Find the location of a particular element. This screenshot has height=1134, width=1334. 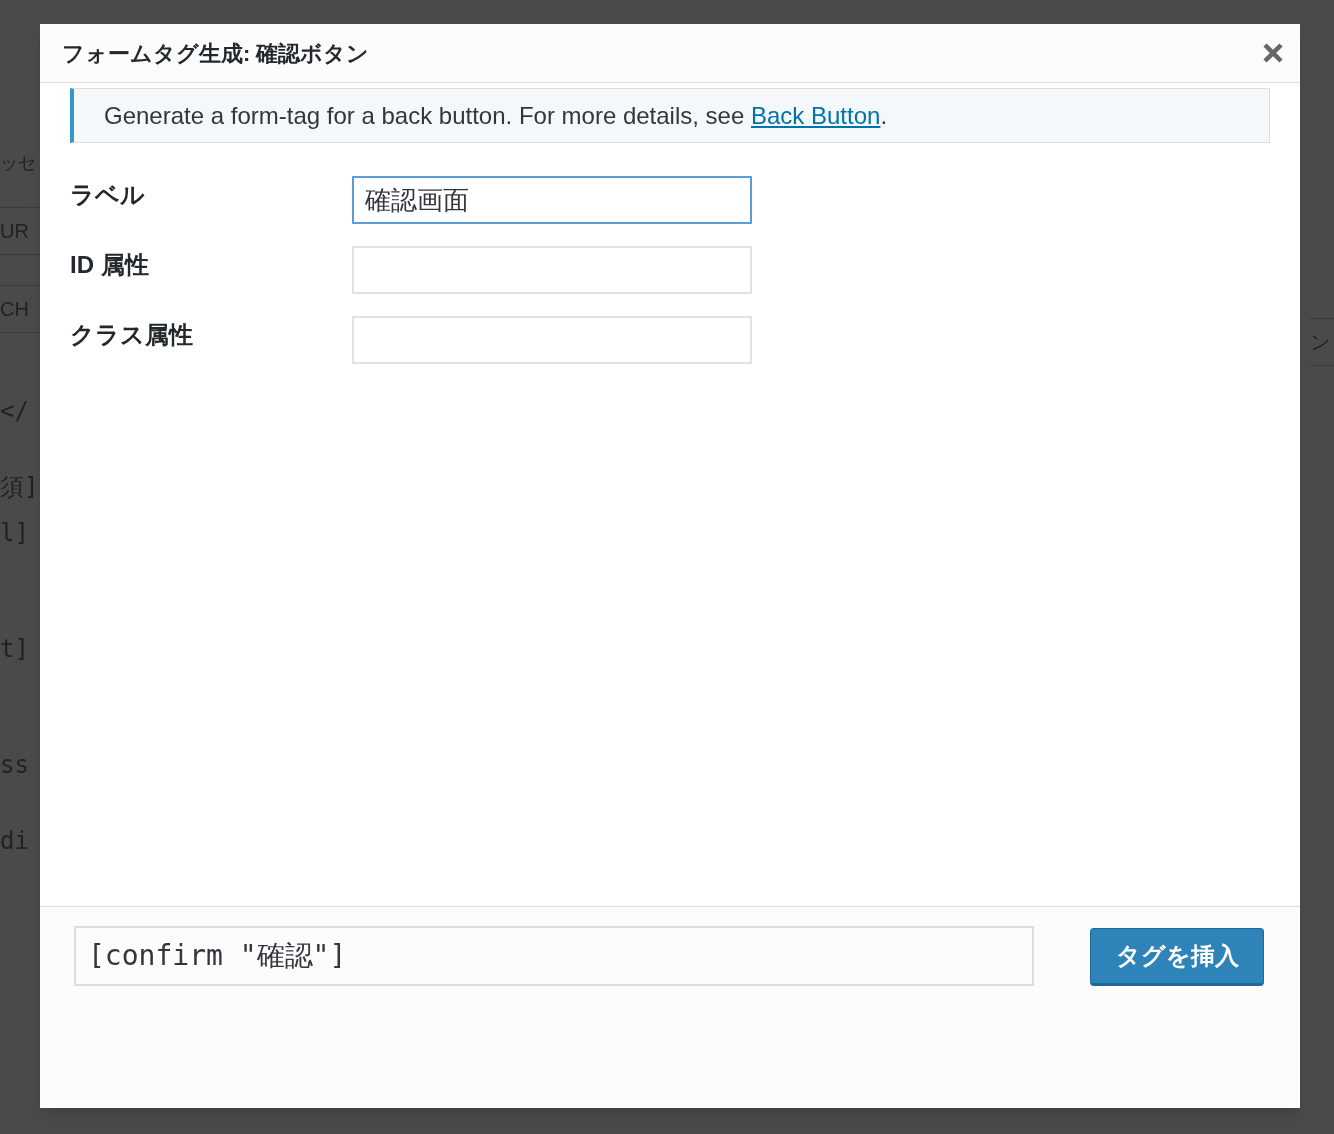

text-field: 確認画面 is located at coordinates (552, 200).